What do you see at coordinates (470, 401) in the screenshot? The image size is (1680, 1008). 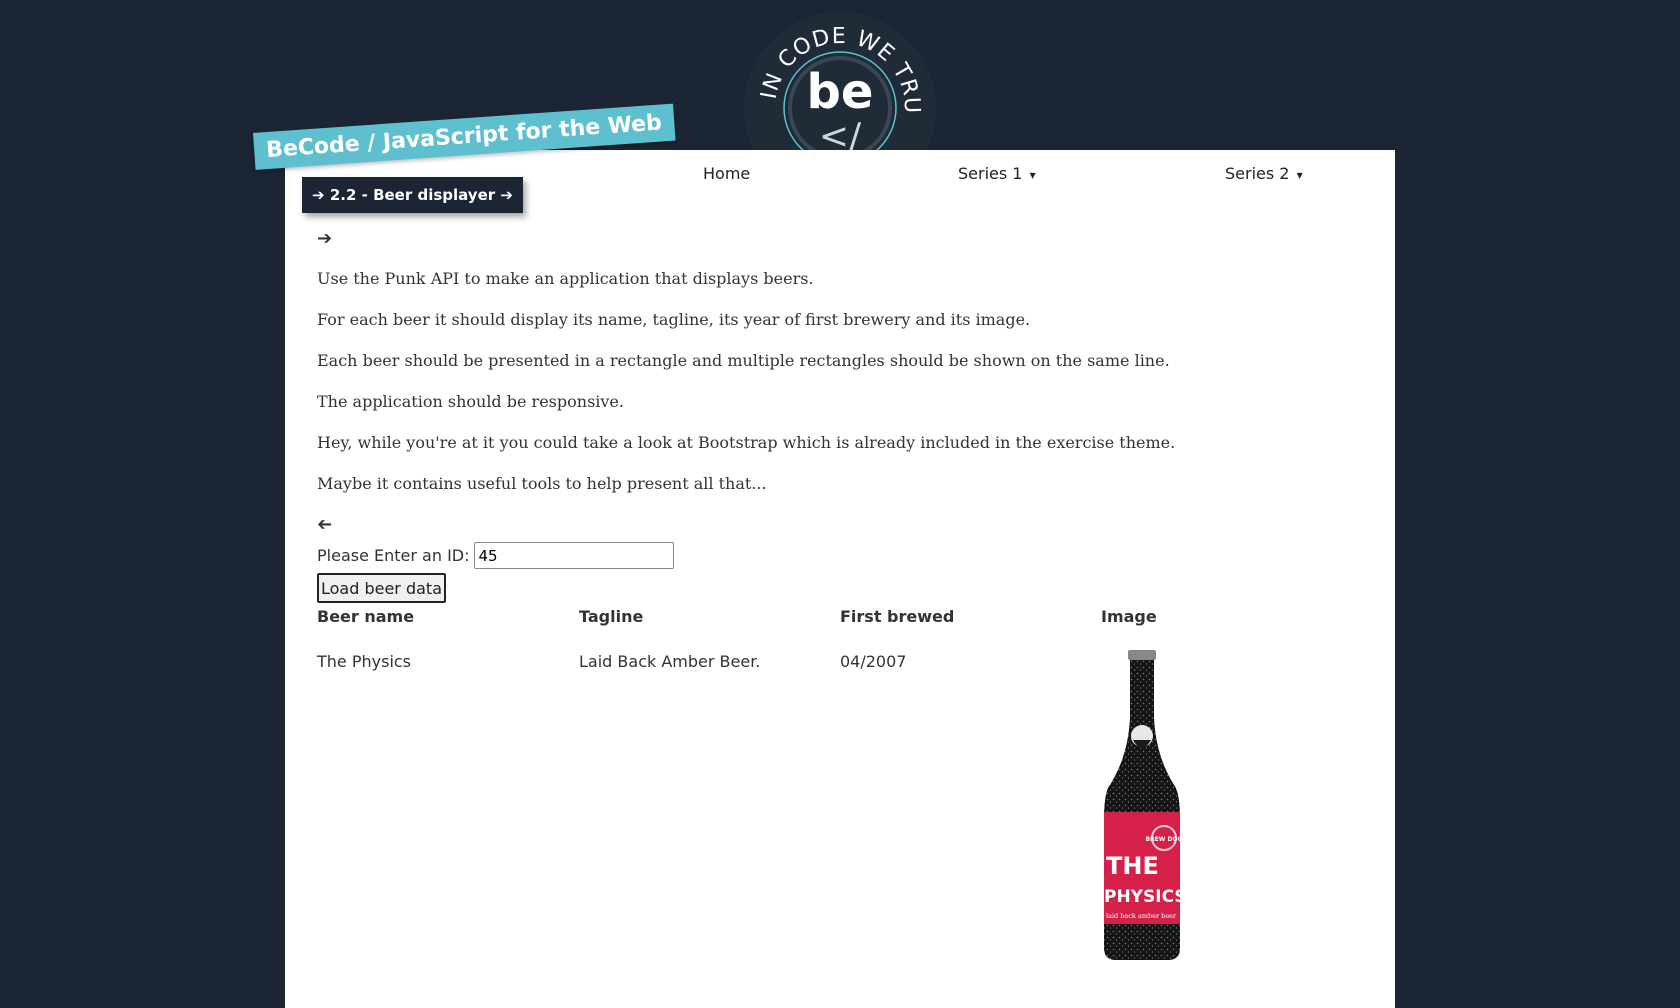 I see `description-paragraph: The application should be responsive.` at bounding box center [470, 401].